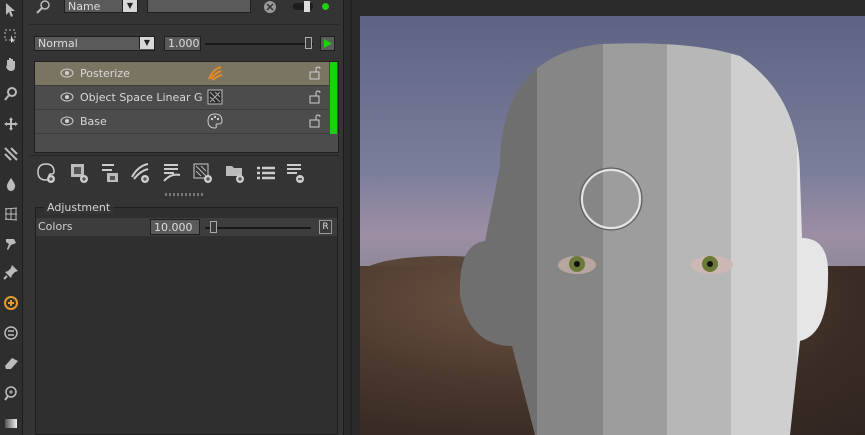 Image resolution: width=865 pixels, height=435 pixels. Describe the element at coordinates (203, 173) in the screenshot. I see `add-texture-icon` at that location.